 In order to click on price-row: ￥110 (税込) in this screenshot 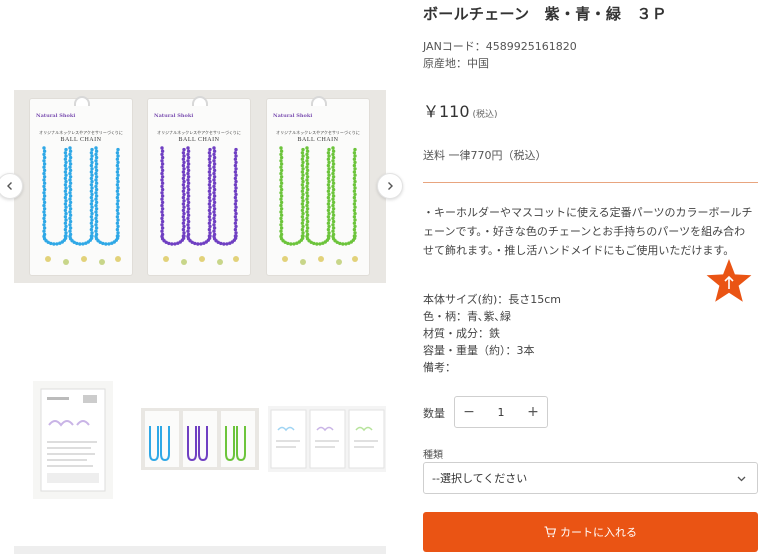, I will do `click(460, 110)`.